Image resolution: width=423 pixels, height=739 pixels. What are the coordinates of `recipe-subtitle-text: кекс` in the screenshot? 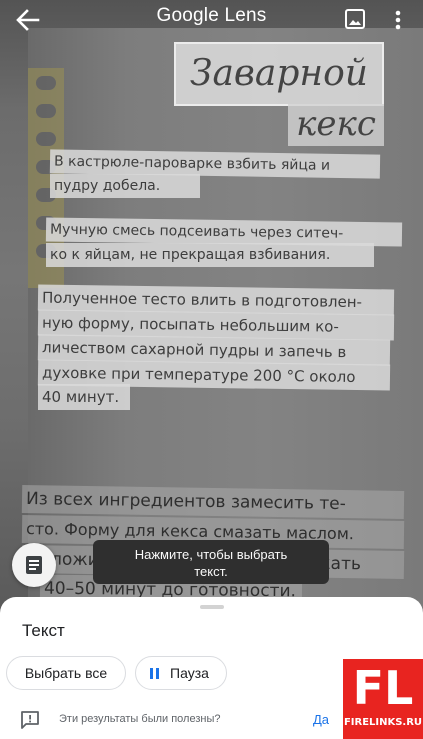 It's located at (336, 125).